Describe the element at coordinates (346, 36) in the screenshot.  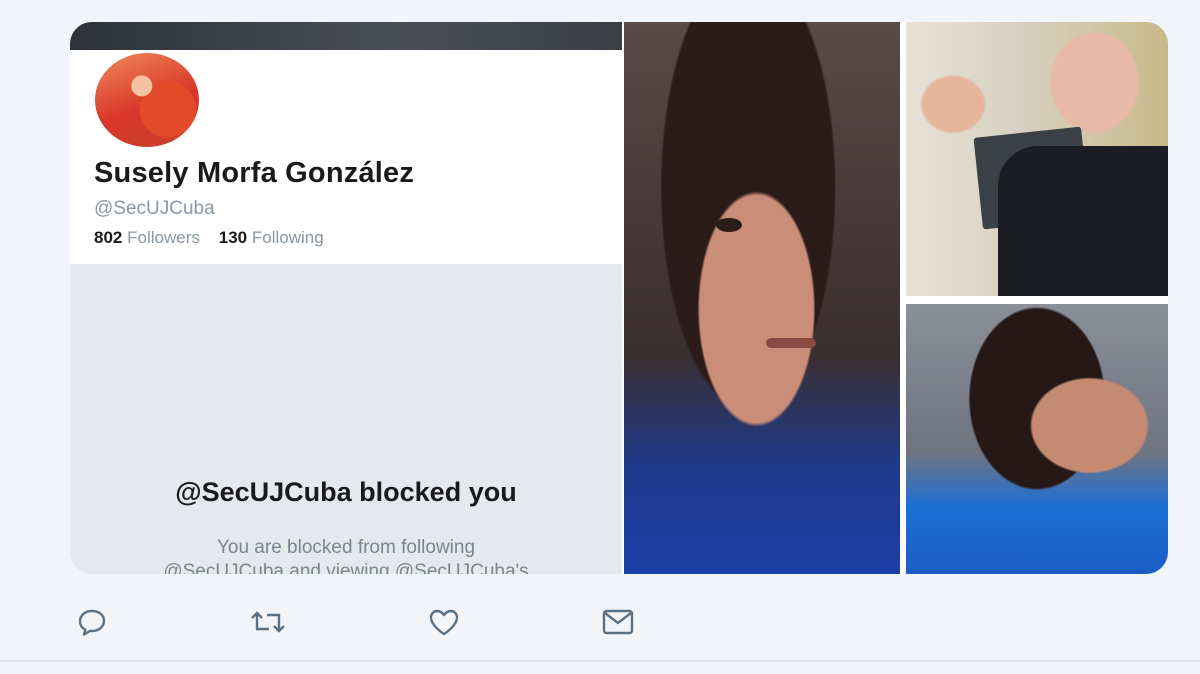
I see `profile-banner` at that location.